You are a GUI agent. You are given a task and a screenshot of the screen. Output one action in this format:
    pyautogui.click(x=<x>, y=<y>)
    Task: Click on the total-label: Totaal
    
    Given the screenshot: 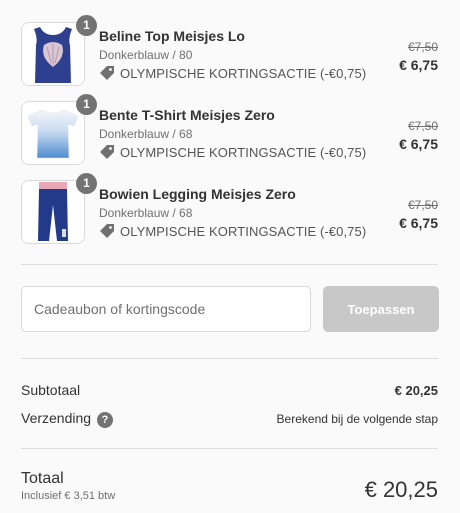 What is the action you would take?
    pyautogui.click(x=42, y=478)
    